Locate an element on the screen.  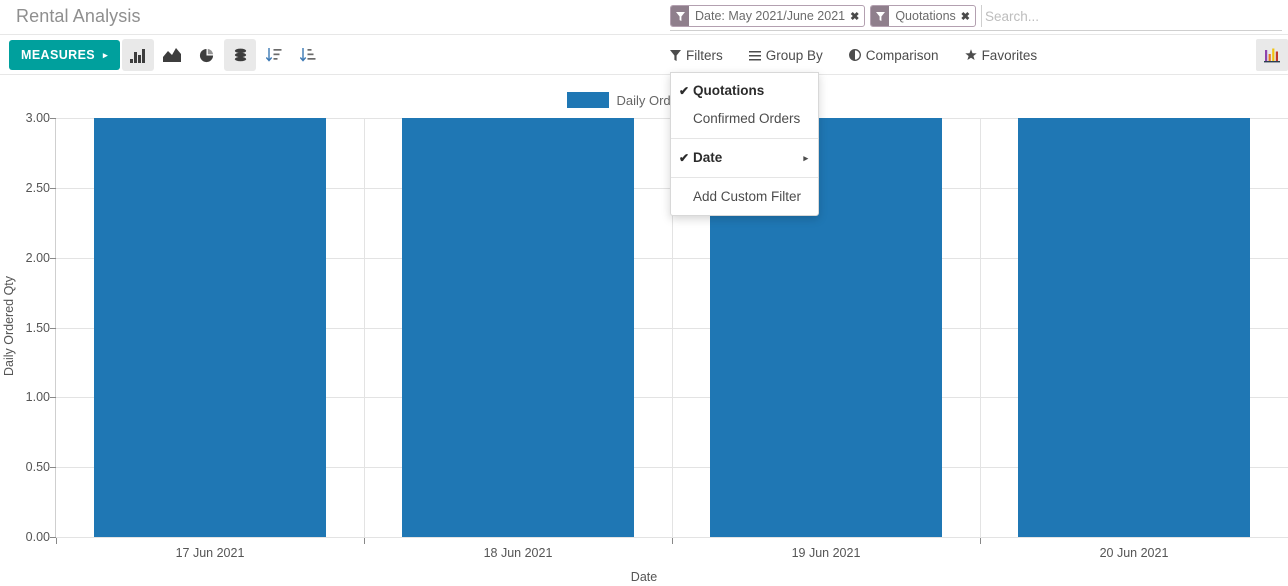
y-axis-title: Daily Ordered Qty is located at coordinates (9, 325).